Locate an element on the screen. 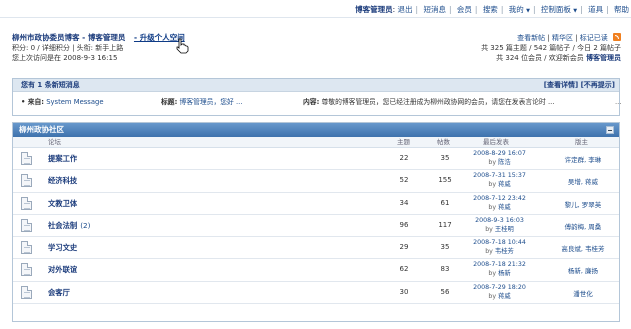 Image resolution: width=631 pixels, height=329 pixels. last-post-date-link: 2008-8-29 16:07 is located at coordinates (499, 153).